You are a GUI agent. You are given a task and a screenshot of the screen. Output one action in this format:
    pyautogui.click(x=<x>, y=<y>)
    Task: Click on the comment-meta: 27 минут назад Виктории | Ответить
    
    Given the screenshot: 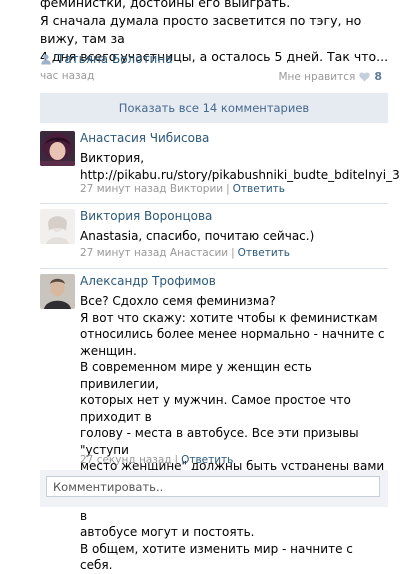 What is the action you would take?
    pyautogui.click(x=182, y=189)
    